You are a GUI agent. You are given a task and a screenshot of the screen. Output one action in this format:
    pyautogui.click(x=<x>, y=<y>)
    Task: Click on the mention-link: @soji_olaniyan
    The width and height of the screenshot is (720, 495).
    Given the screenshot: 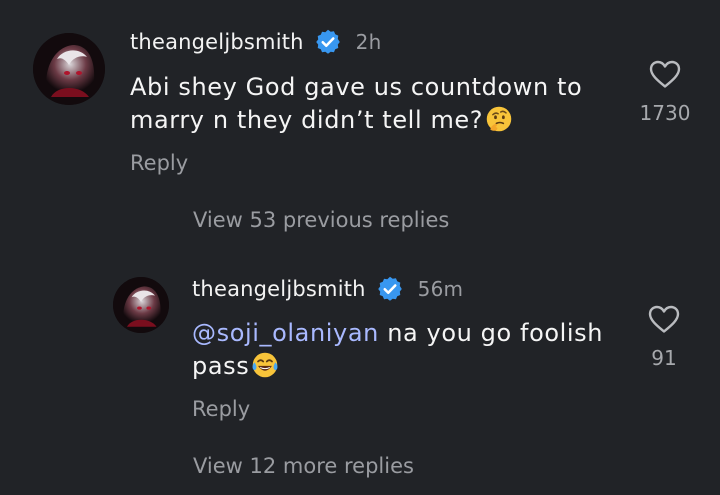 What is the action you would take?
    pyautogui.click(x=285, y=333)
    